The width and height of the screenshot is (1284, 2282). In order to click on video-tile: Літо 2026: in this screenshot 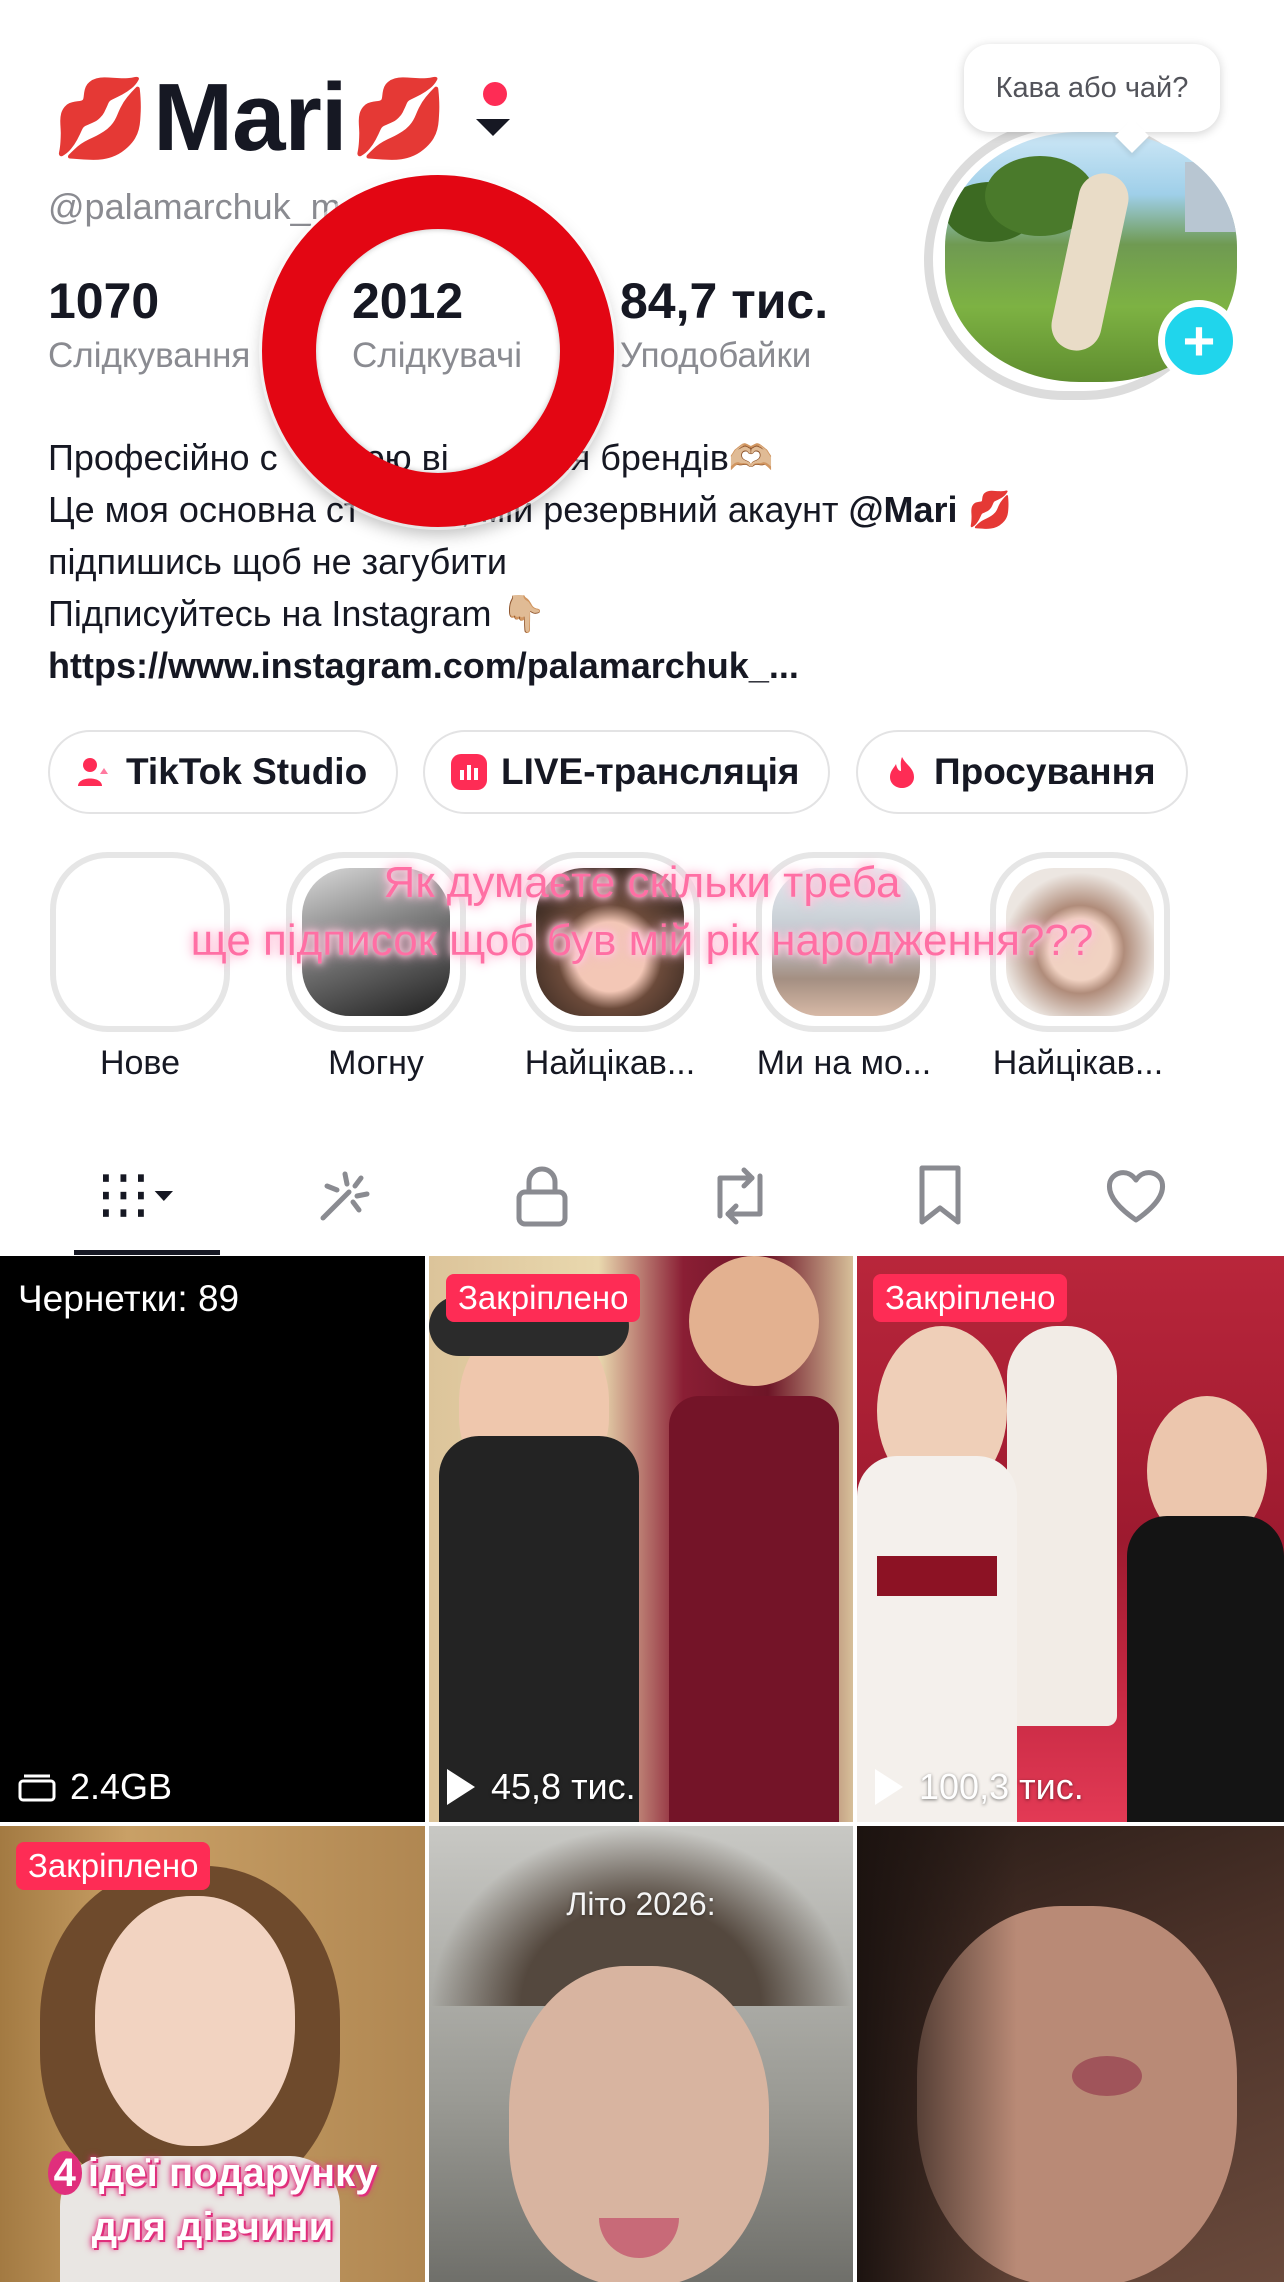, I will do `click(641, 2054)`.